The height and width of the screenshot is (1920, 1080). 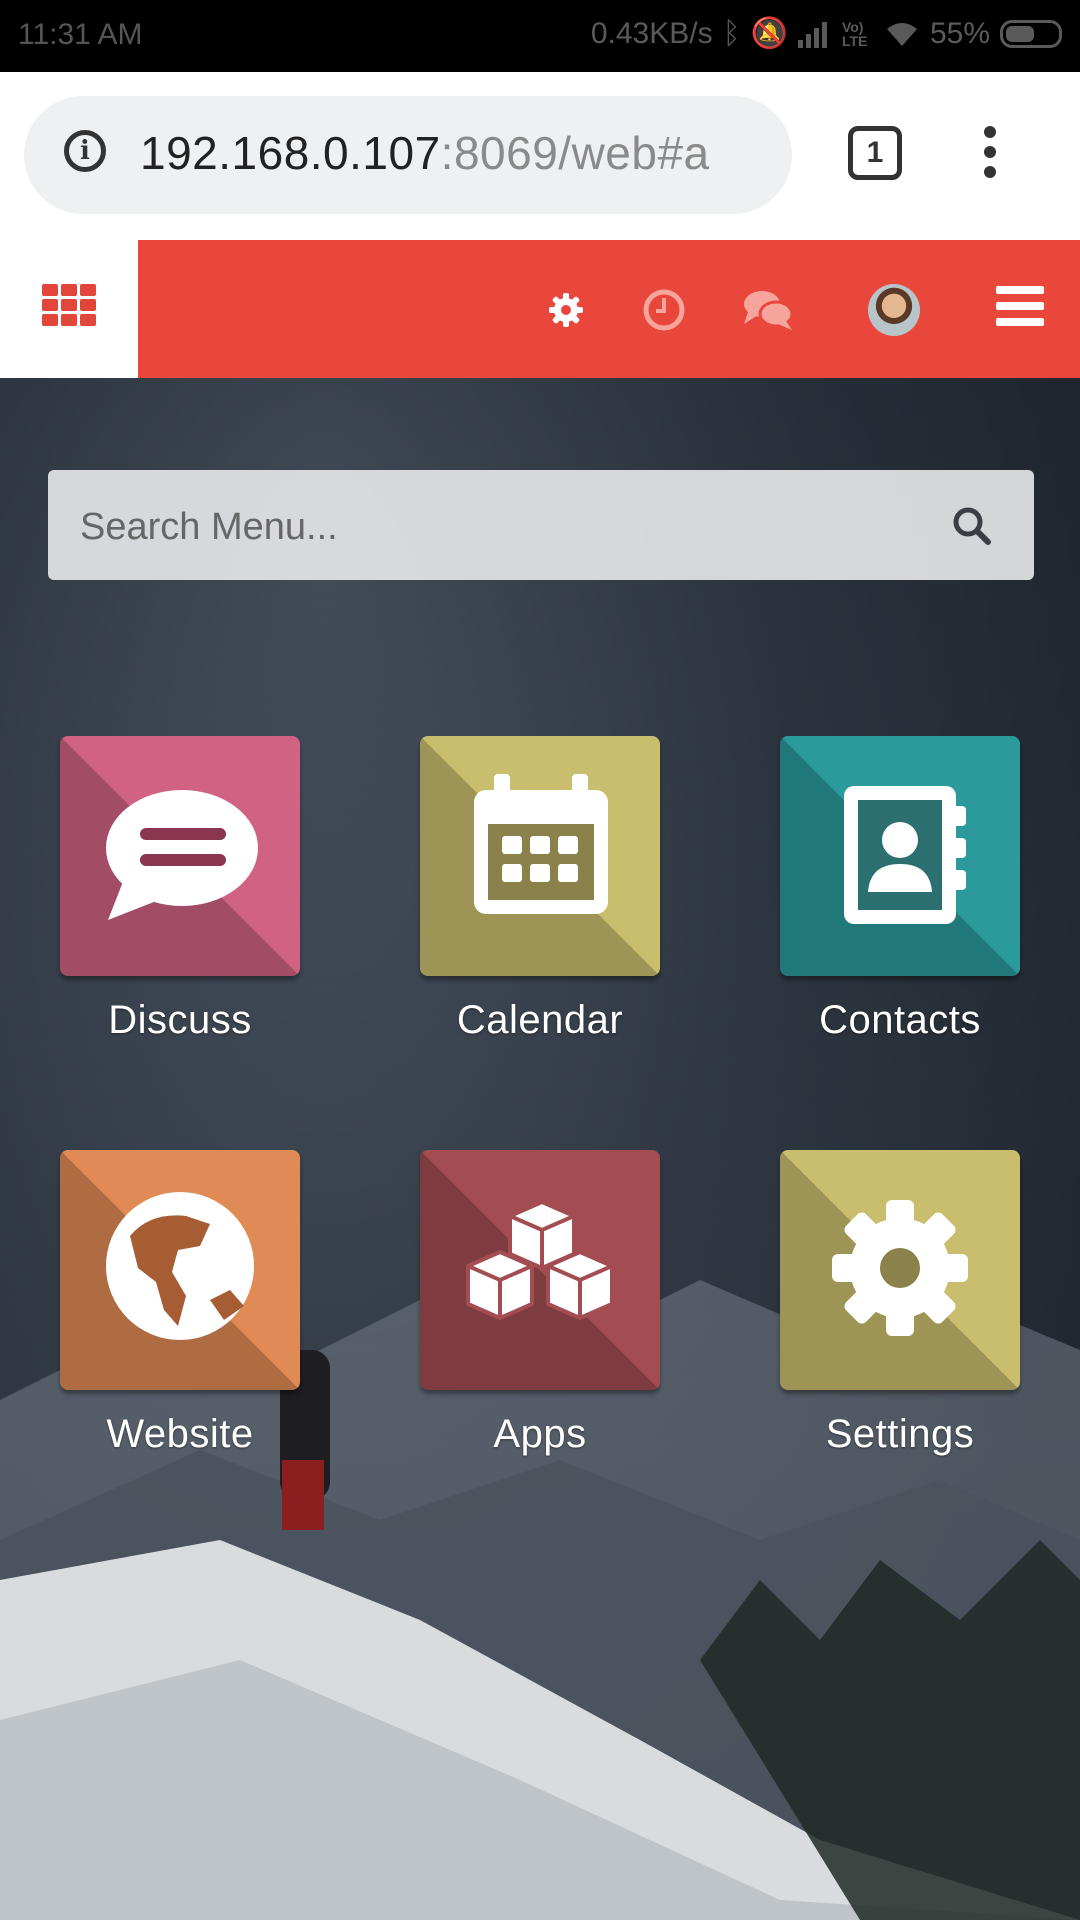 I want to click on app-calendar: Calendar, so click(x=540, y=889).